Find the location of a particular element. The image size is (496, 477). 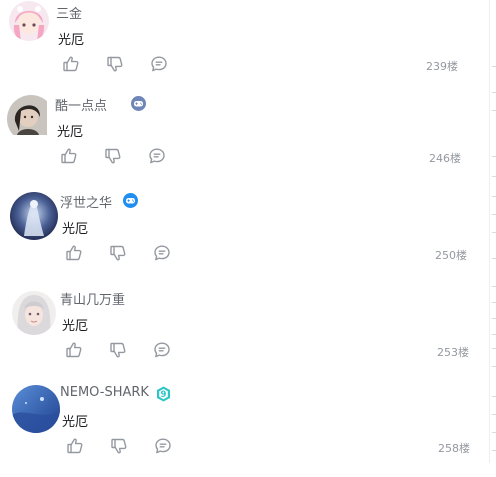

floor-number: 253楼 is located at coordinates (453, 352).